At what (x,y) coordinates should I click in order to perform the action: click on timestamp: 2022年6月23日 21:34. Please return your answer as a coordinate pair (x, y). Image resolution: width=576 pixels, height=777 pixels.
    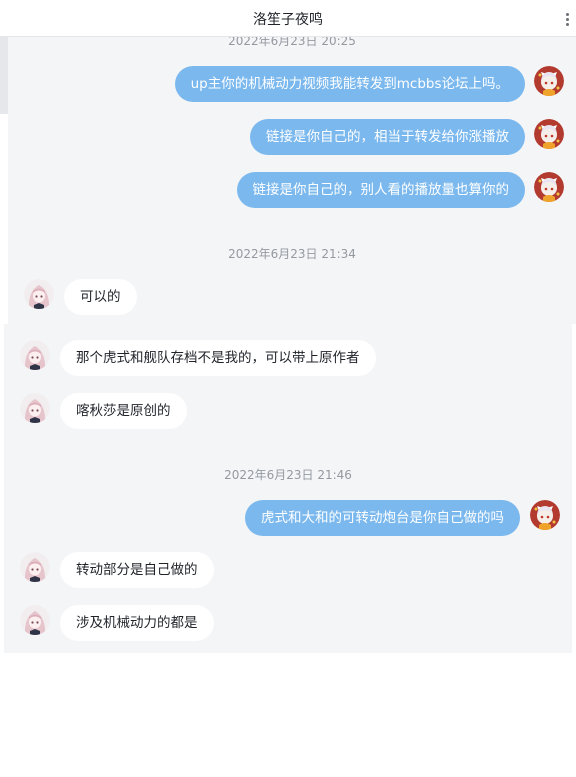
    Looking at the image, I should click on (292, 254).